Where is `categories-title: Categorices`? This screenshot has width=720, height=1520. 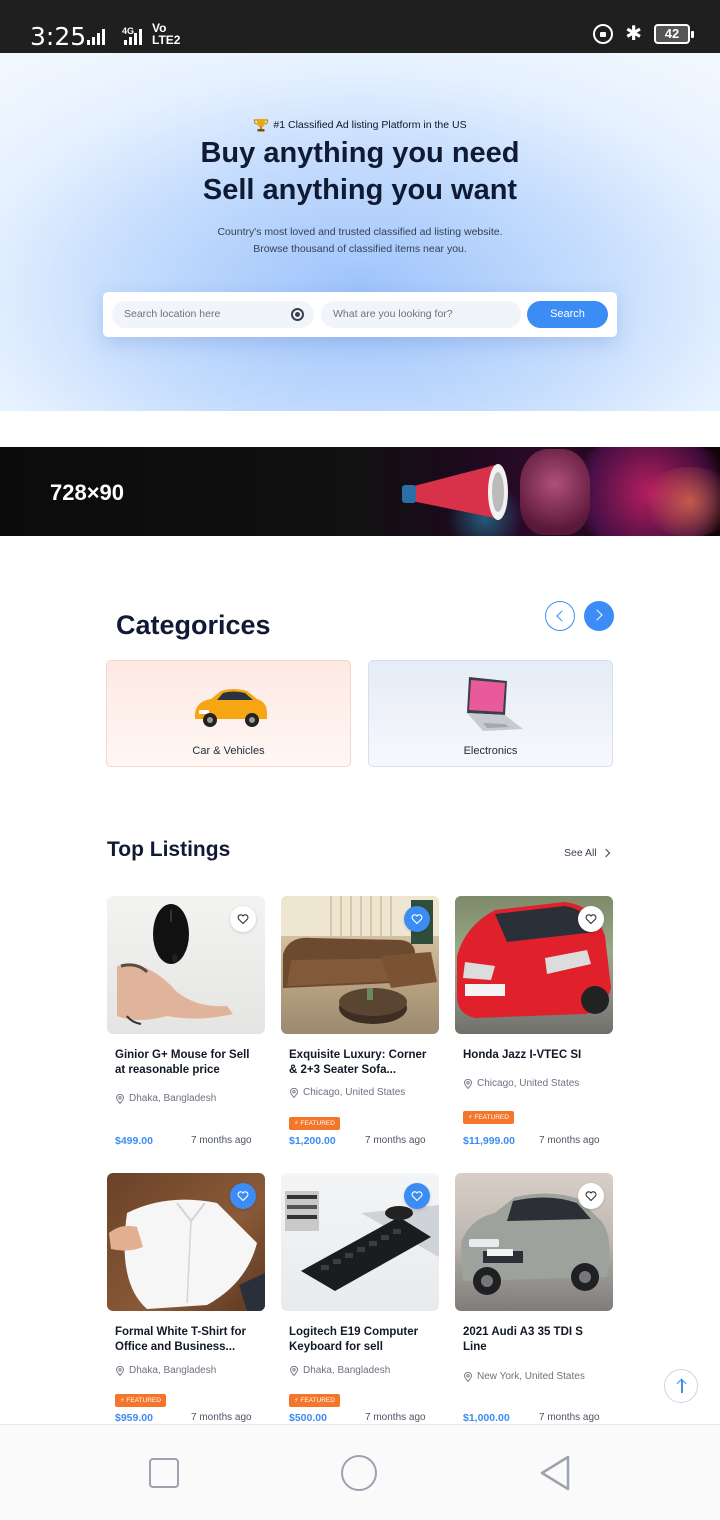
categories-title: Categorices is located at coordinates (193, 625).